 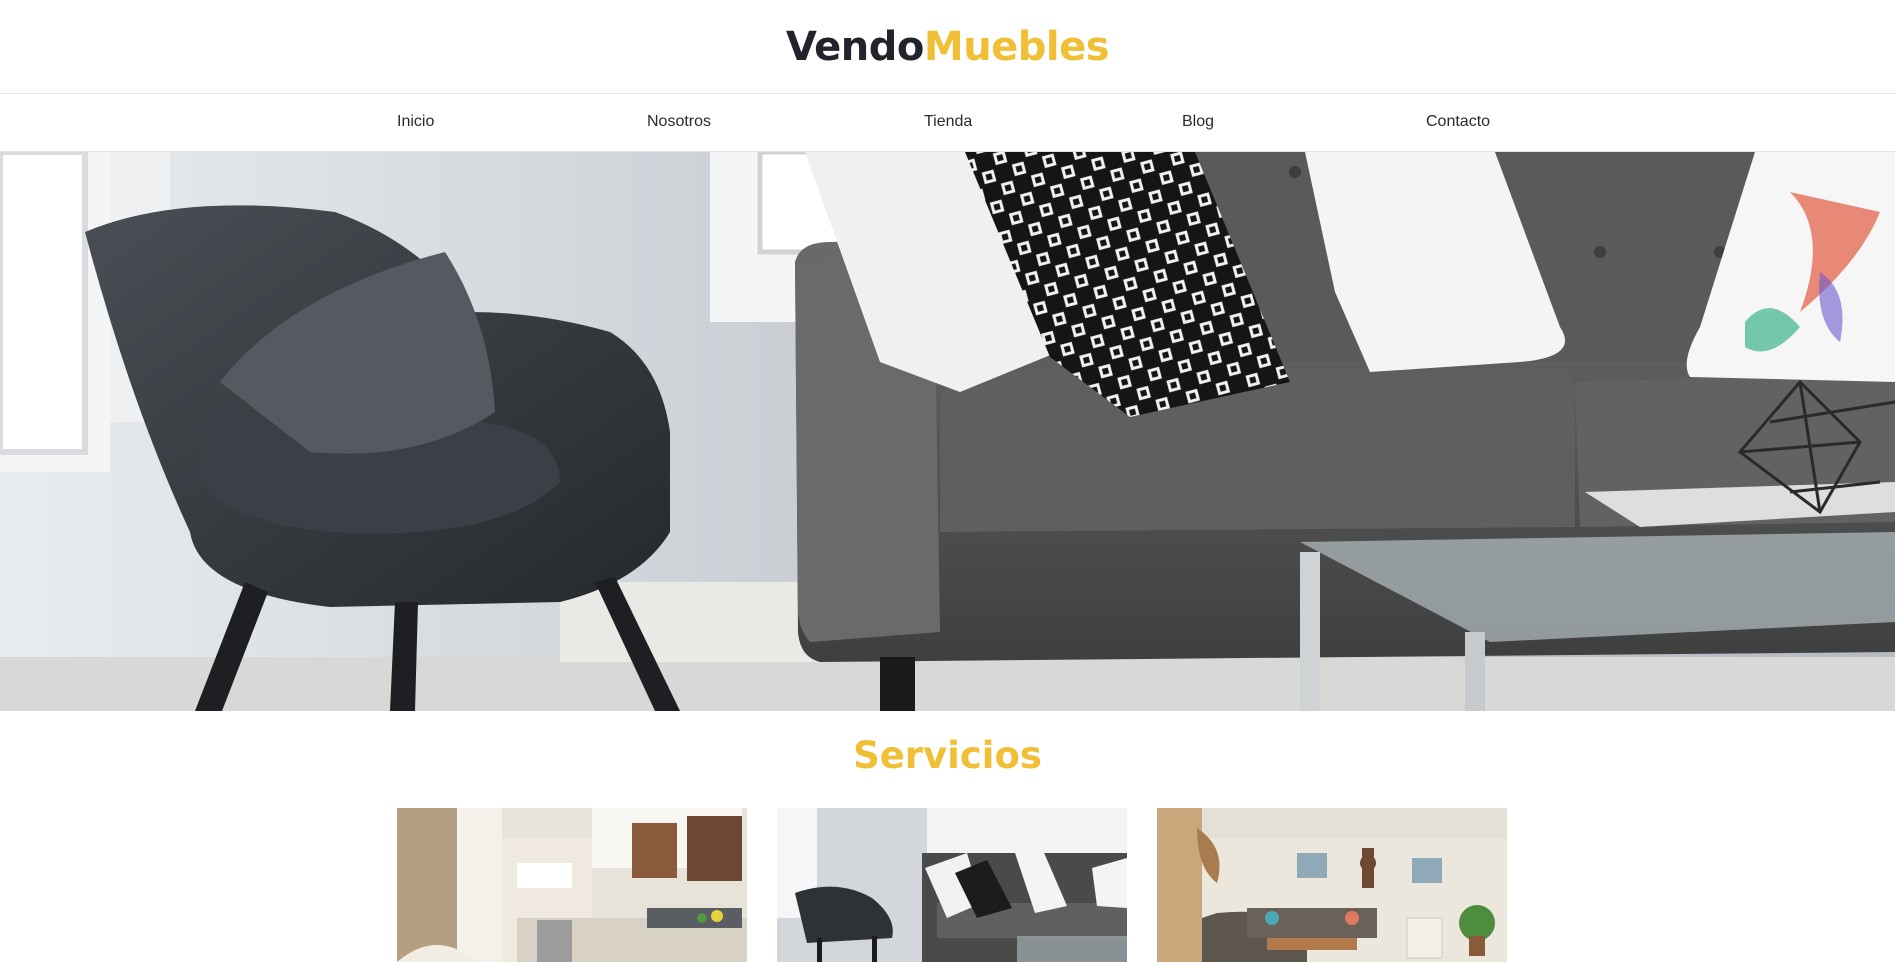 I want to click on lounge-room-image, so click(x=1332, y=885).